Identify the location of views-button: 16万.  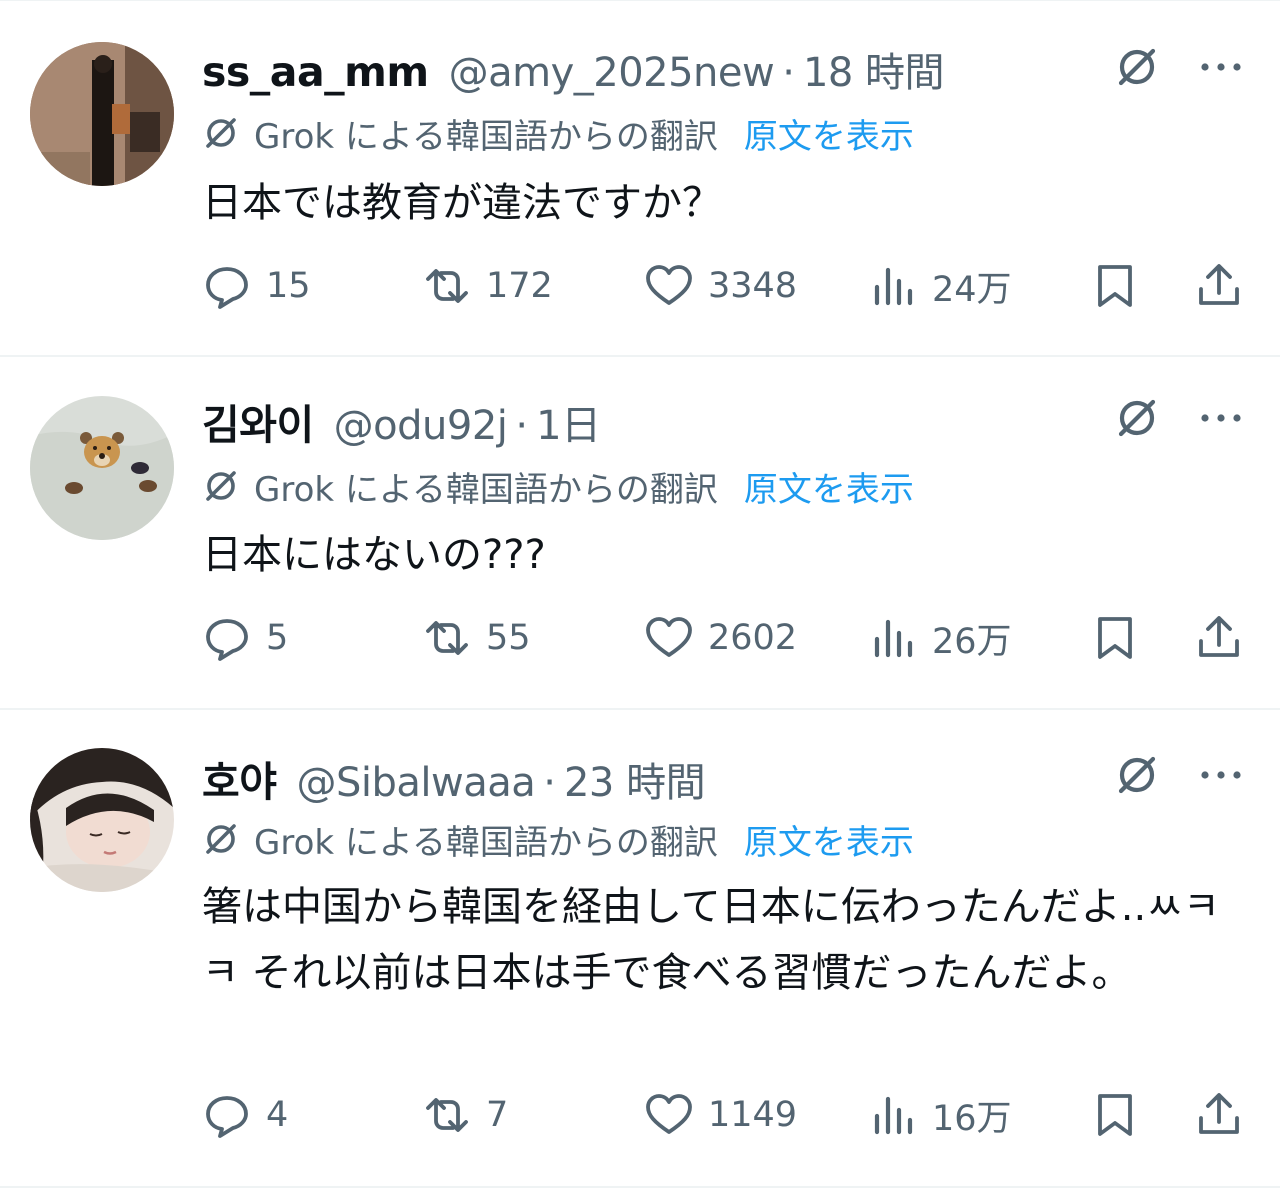
(940, 1115).